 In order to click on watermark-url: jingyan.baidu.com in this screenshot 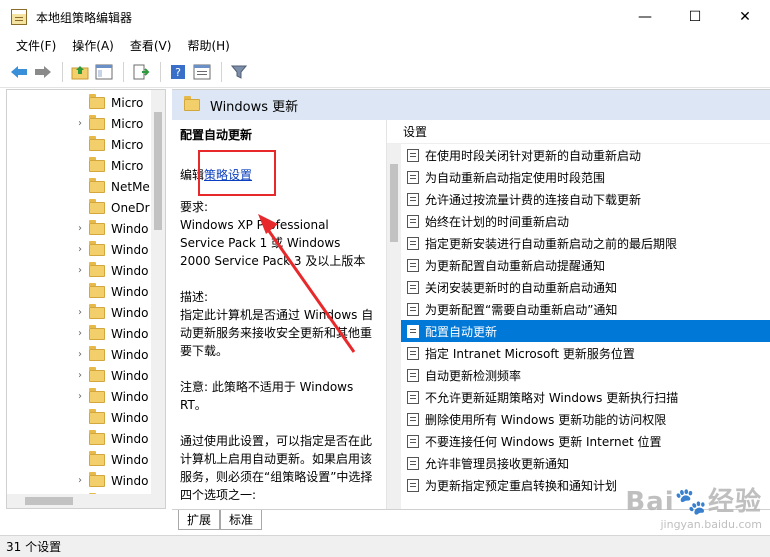, I will do `click(711, 524)`.